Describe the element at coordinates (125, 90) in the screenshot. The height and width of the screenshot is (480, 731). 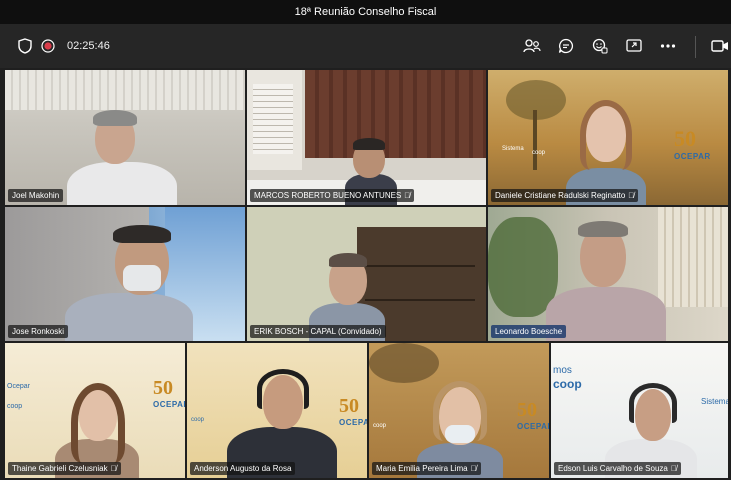
I see `blinds` at that location.